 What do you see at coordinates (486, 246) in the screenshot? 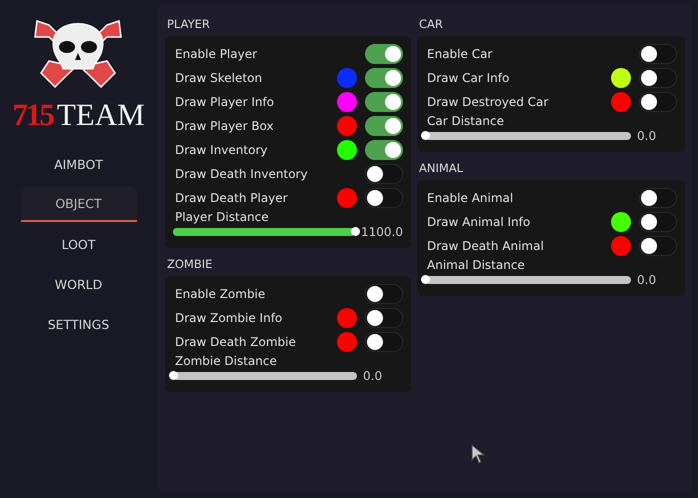
I see `option-label: Draw Death Animal` at bounding box center [486, 246].